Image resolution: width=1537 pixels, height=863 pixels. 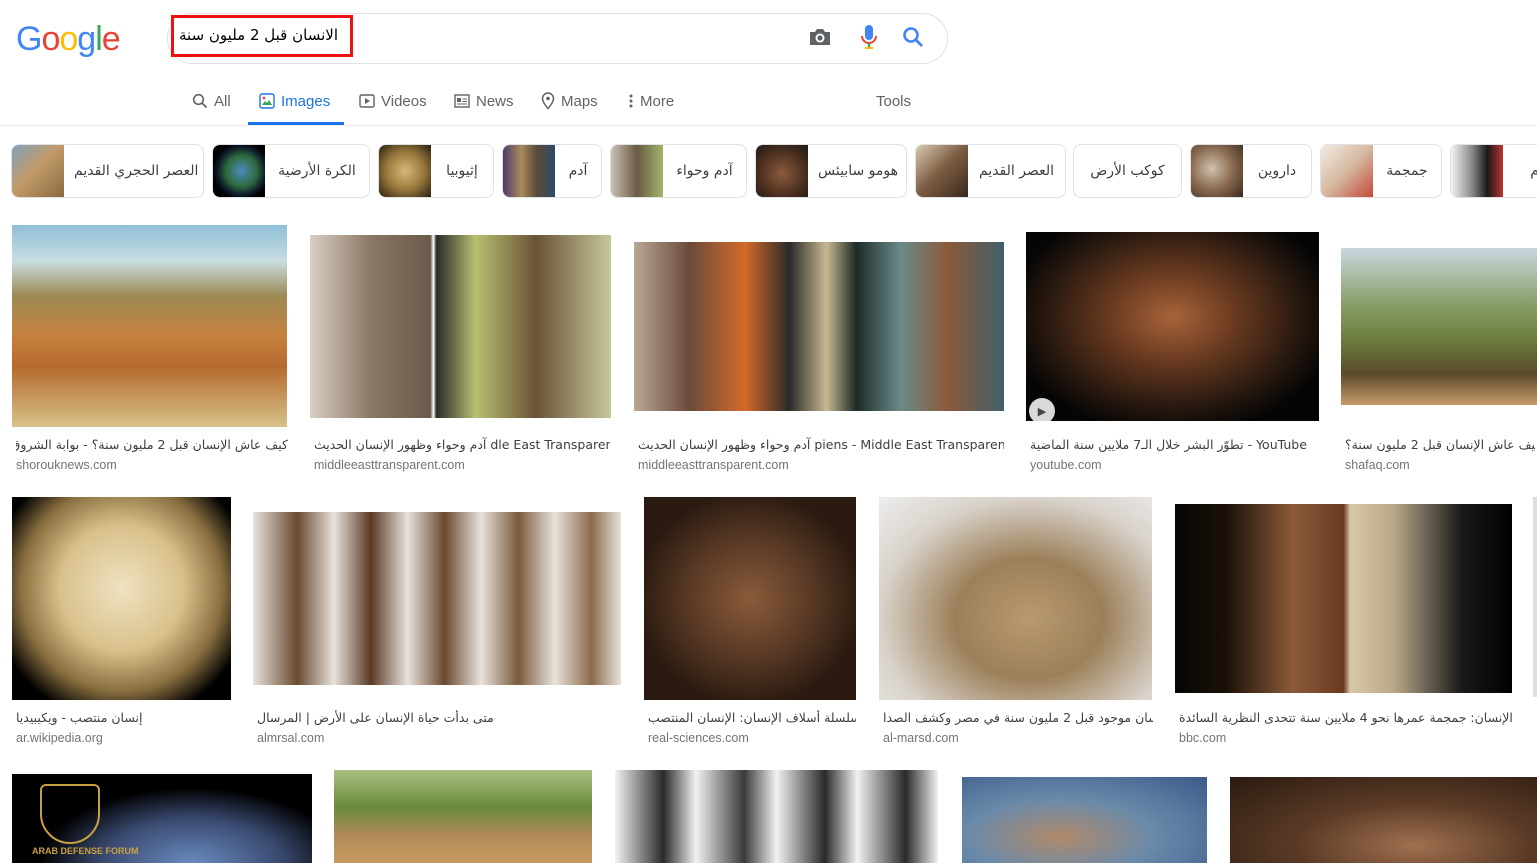 What do you see at coordinates (162, 818) in the screenshot?
I see `image-result: ARAB DEFENSE FORUM` at bounding box center [162, 818].